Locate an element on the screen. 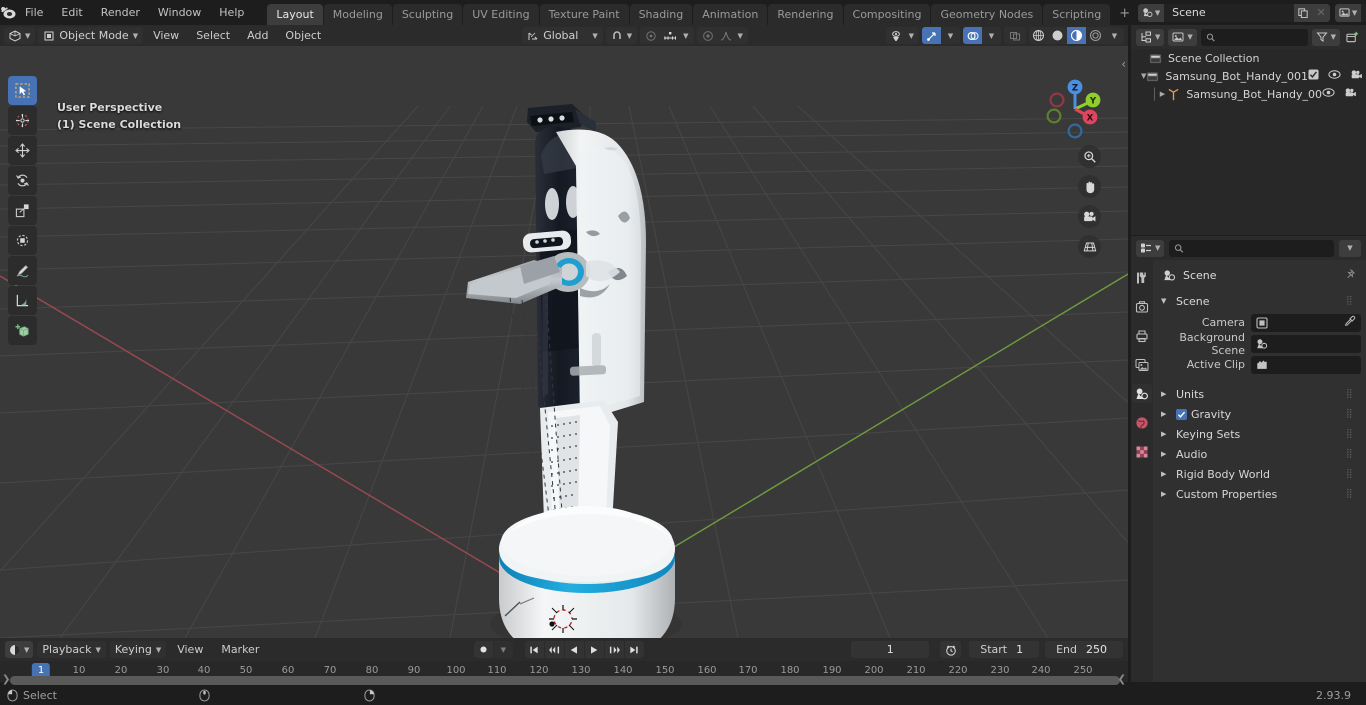 This screenshot has width=1366, height=705. object-visibility-dropdown: ▼ is located at coordinates (902, 35).